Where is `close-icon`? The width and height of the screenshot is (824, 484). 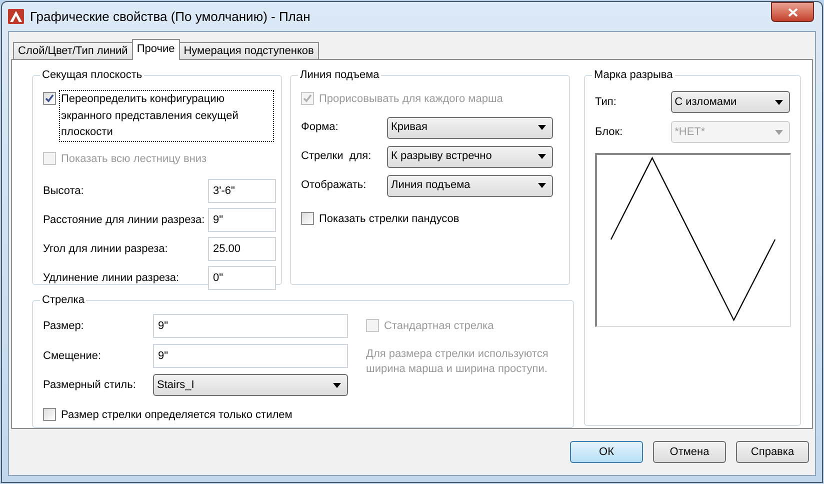
close-icon is located at coordinates (793, 12).